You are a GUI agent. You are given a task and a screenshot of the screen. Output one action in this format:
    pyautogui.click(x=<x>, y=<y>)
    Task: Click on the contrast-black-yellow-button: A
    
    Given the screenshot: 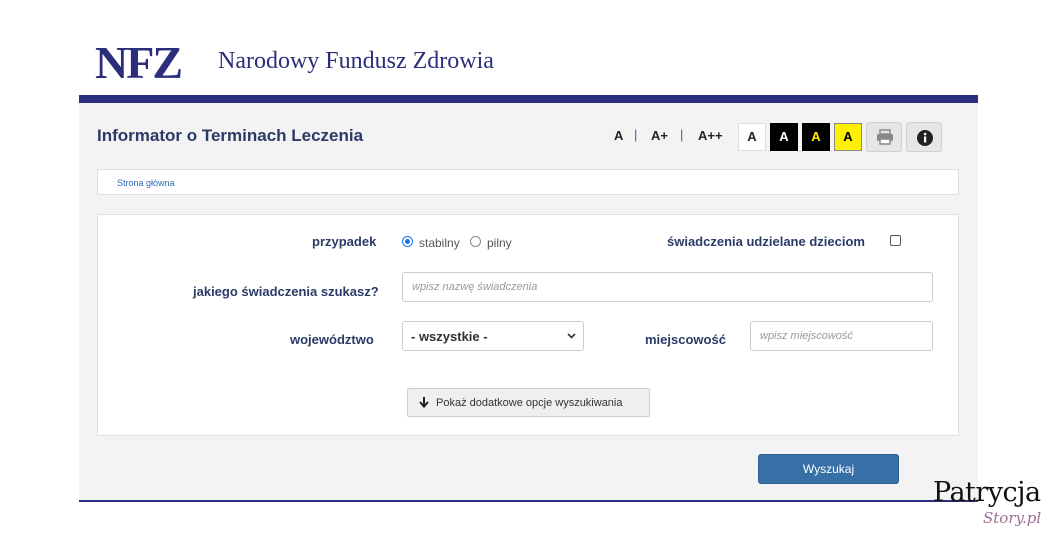 What is the action you would take?
    pyautogui.click(x=816, y=137)
    